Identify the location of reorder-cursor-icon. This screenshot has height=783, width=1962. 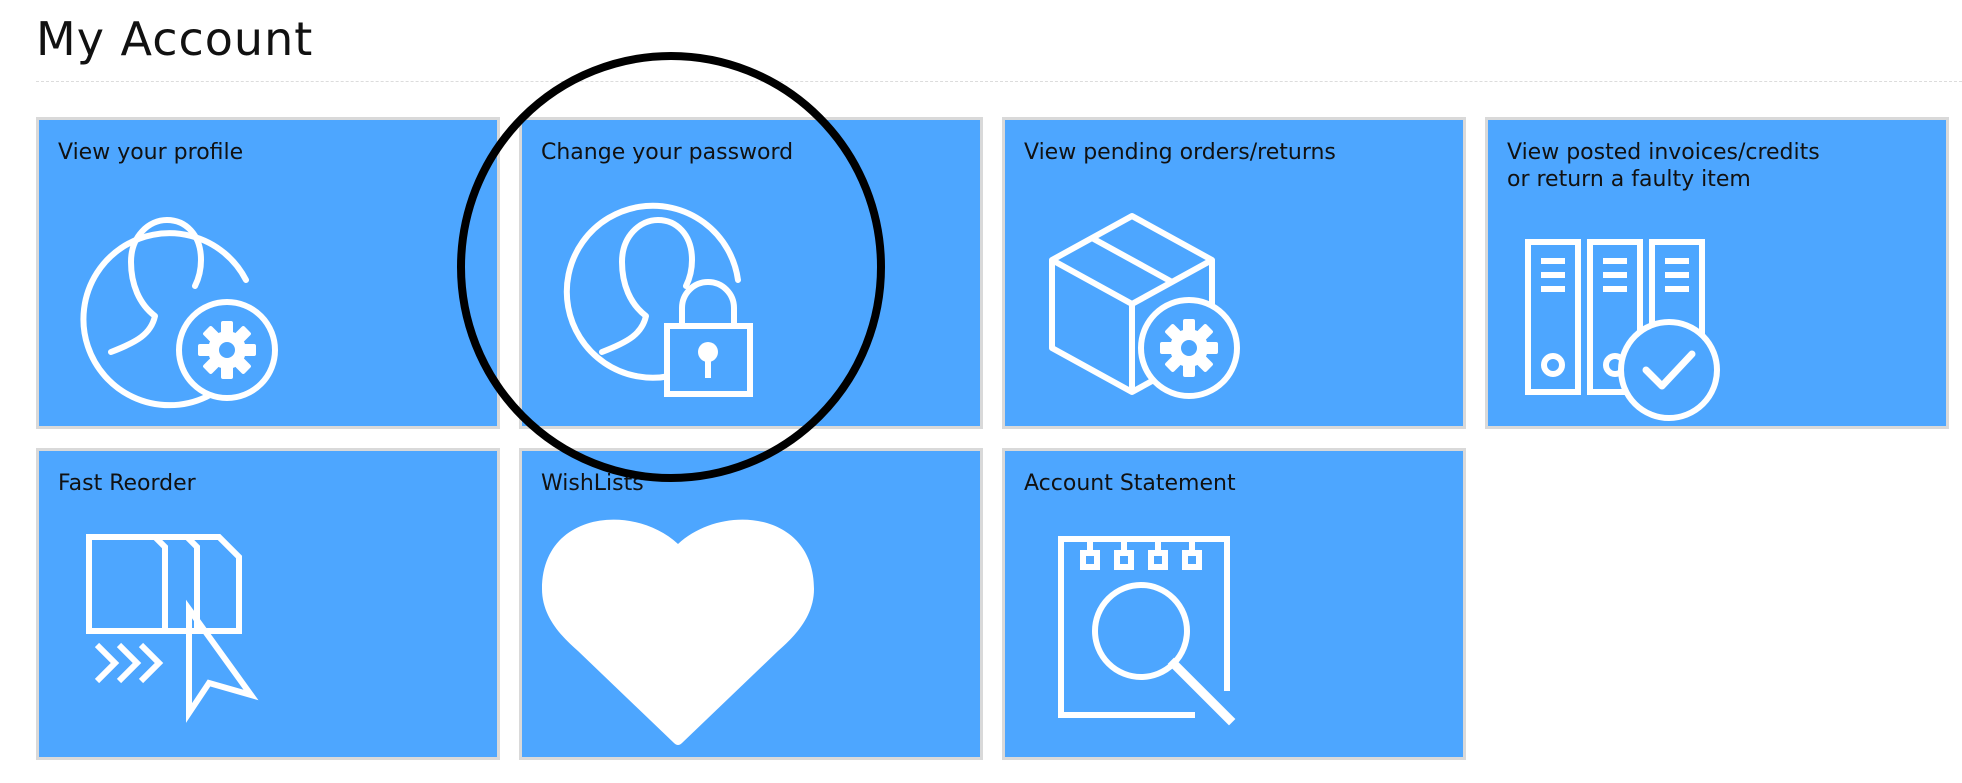
(172, 628).